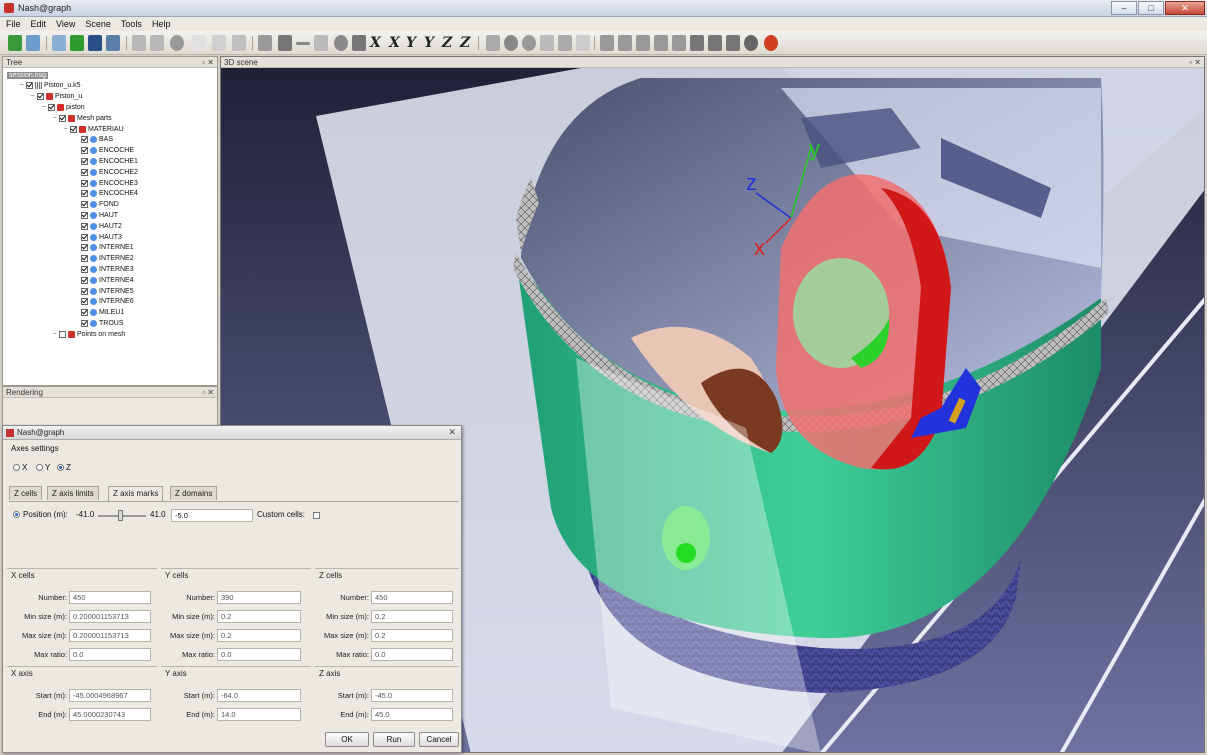 The height and width of the screenshot is (755, 1207). I want to click on tree-item: INTERNE2, so click(103, 259).